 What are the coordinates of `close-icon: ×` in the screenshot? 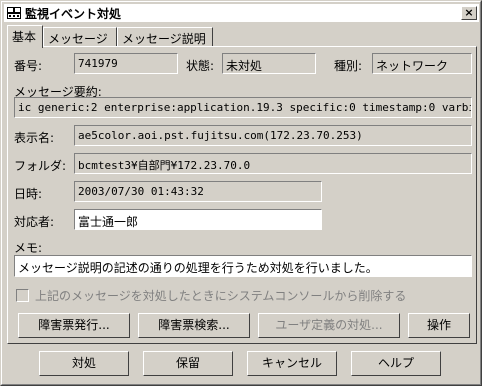 It's located at (469, 12).